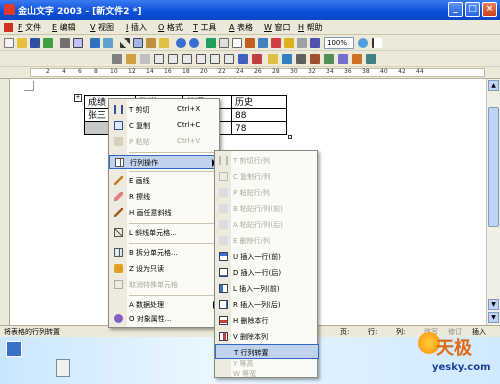  I want to click on menu-item-erase-line: R 擦线, so click(165, 197).